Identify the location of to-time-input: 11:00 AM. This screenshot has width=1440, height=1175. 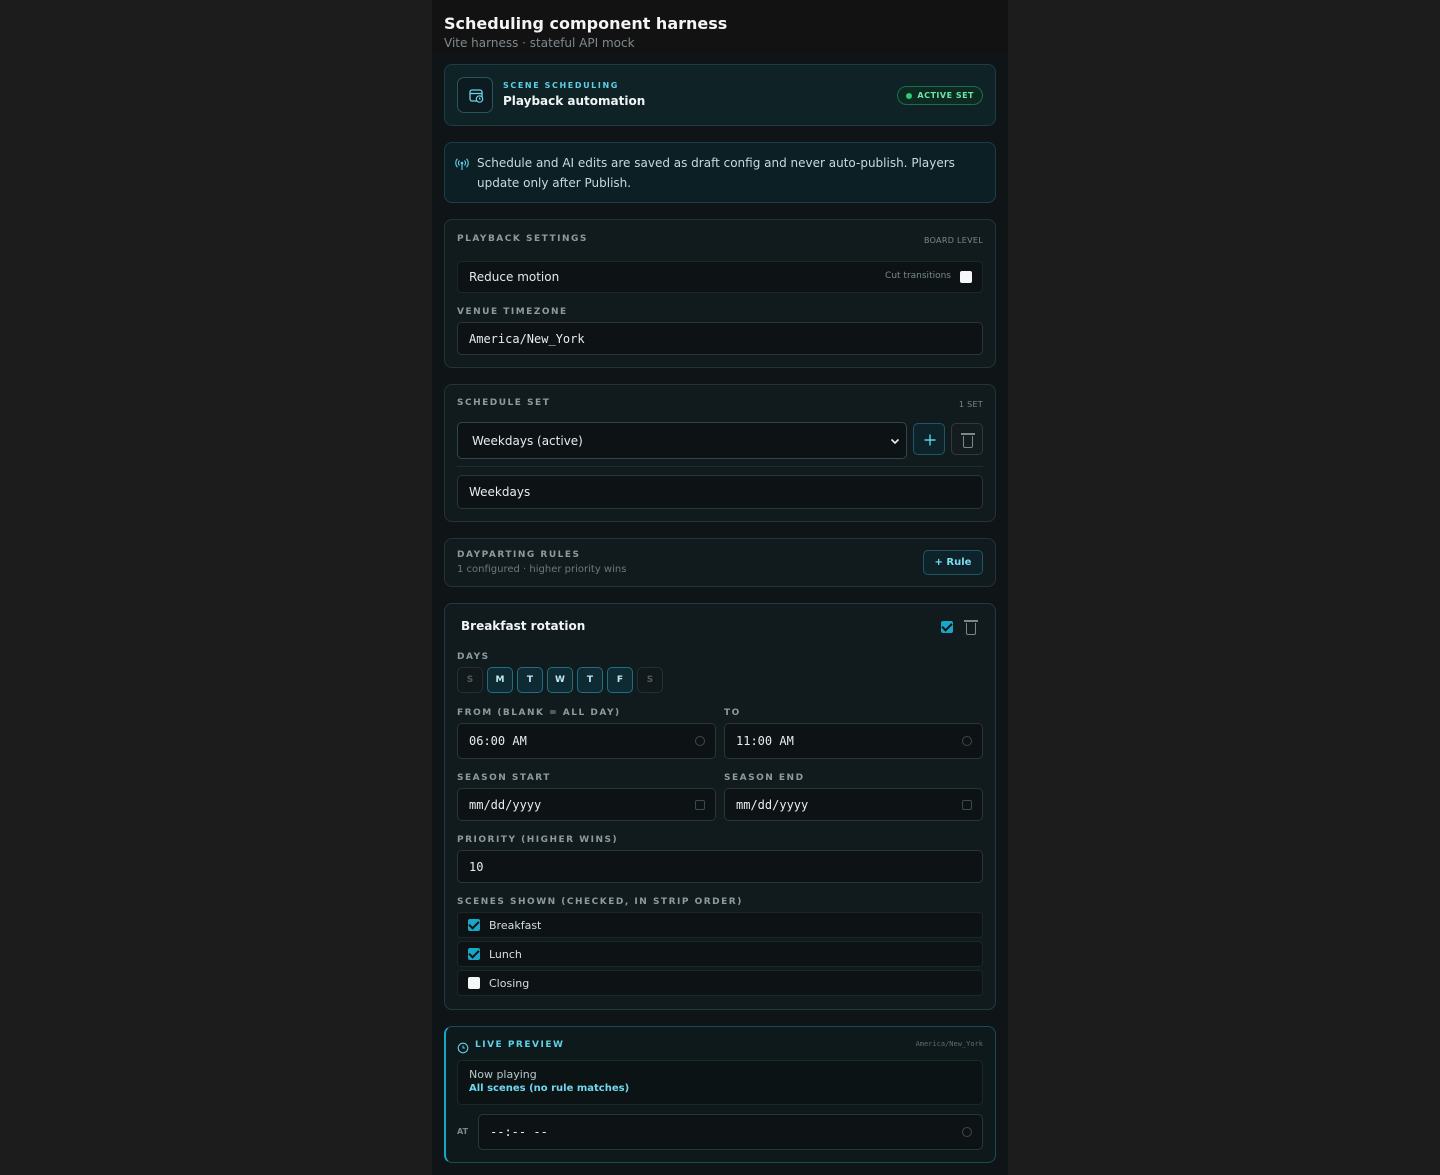
(853, 741).